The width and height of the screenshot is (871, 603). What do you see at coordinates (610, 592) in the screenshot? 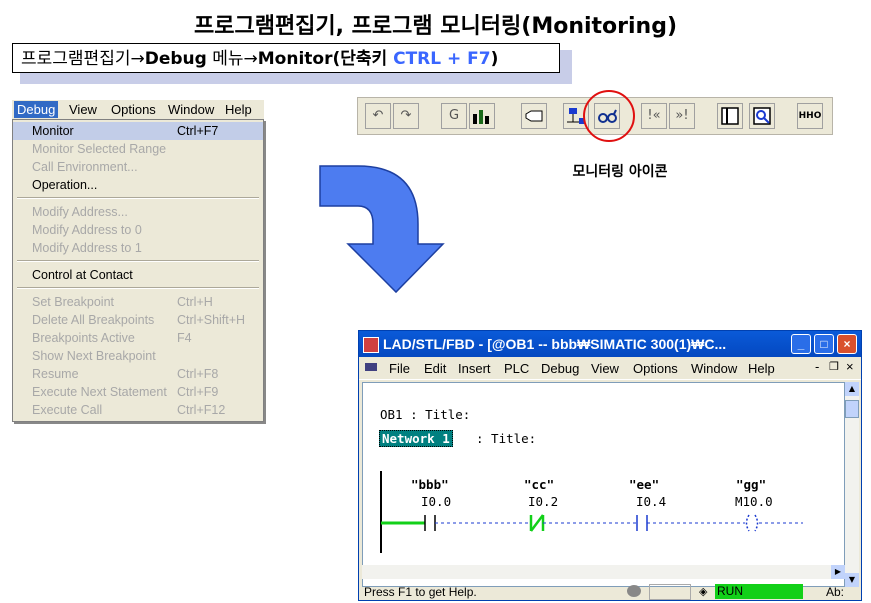
I see `status-bar: Press F1 to get Help. ◈ RUN Ab:` at bounding box center [610, 592].